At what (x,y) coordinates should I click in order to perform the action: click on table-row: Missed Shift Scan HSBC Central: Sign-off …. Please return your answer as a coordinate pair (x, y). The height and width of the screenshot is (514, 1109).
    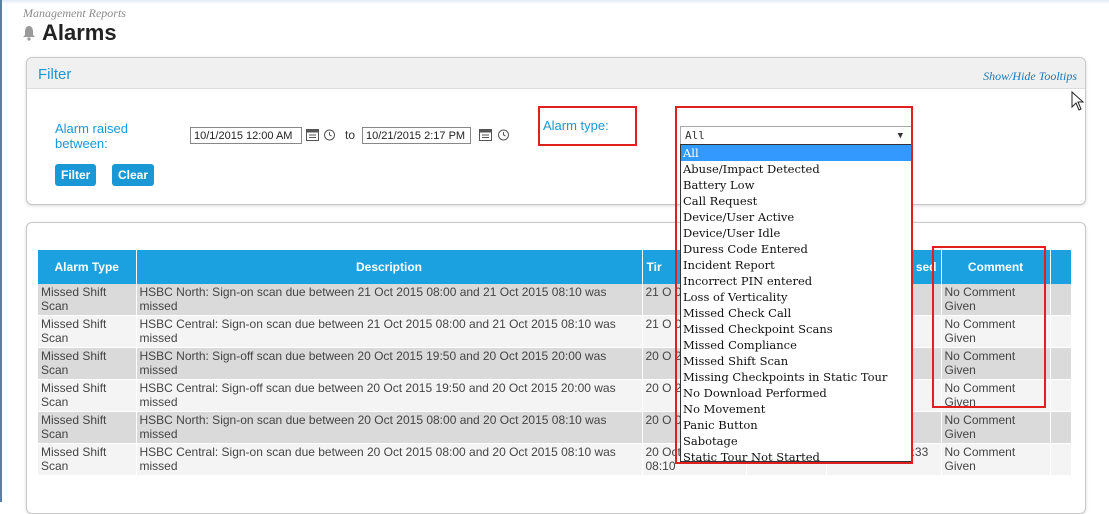
    Looking at the image, I should click on (555, 395).